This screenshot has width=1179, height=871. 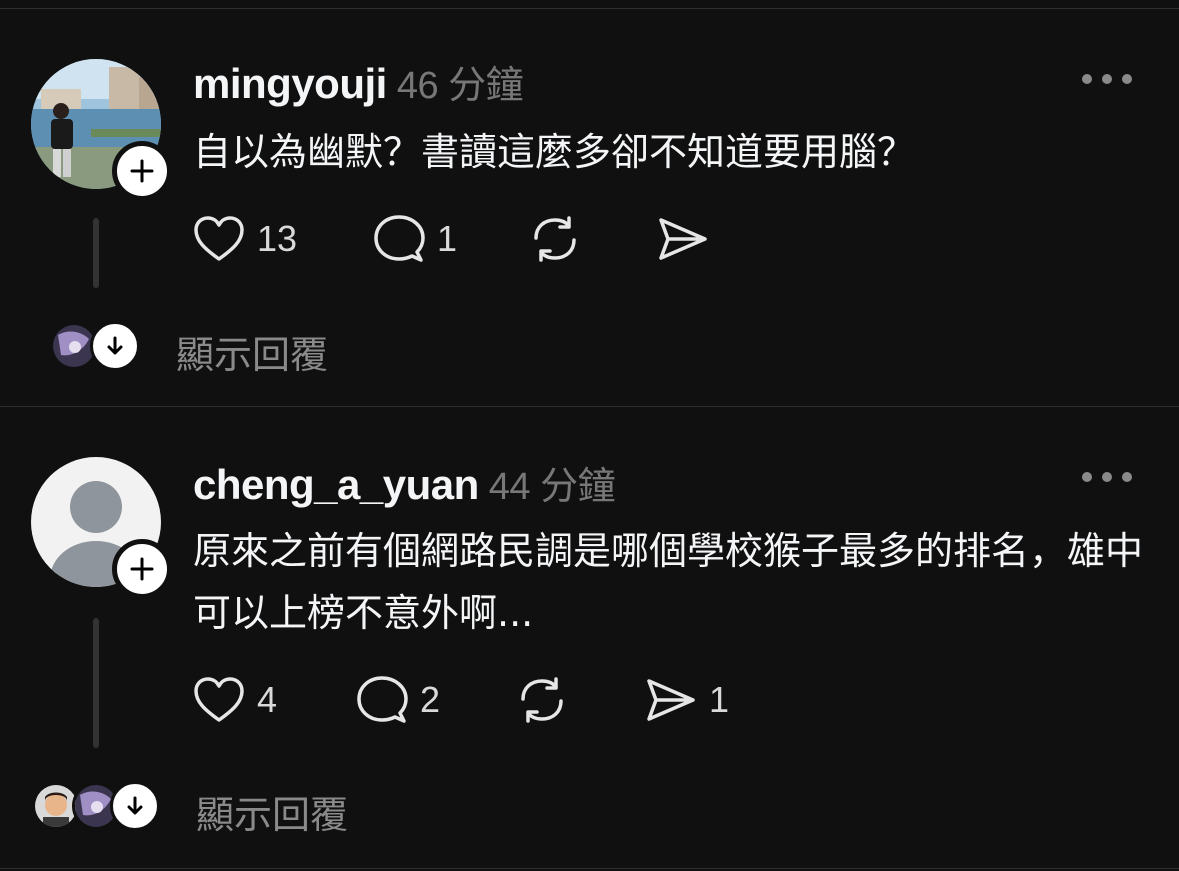 I want to click on send-icon, so click(x=671, y=700).